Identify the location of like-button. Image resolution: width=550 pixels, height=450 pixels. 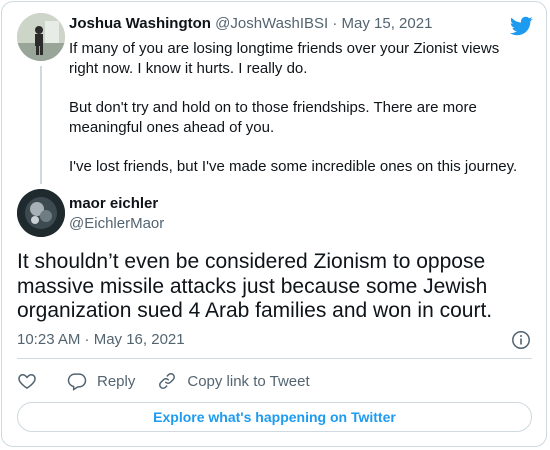
(27, 381).